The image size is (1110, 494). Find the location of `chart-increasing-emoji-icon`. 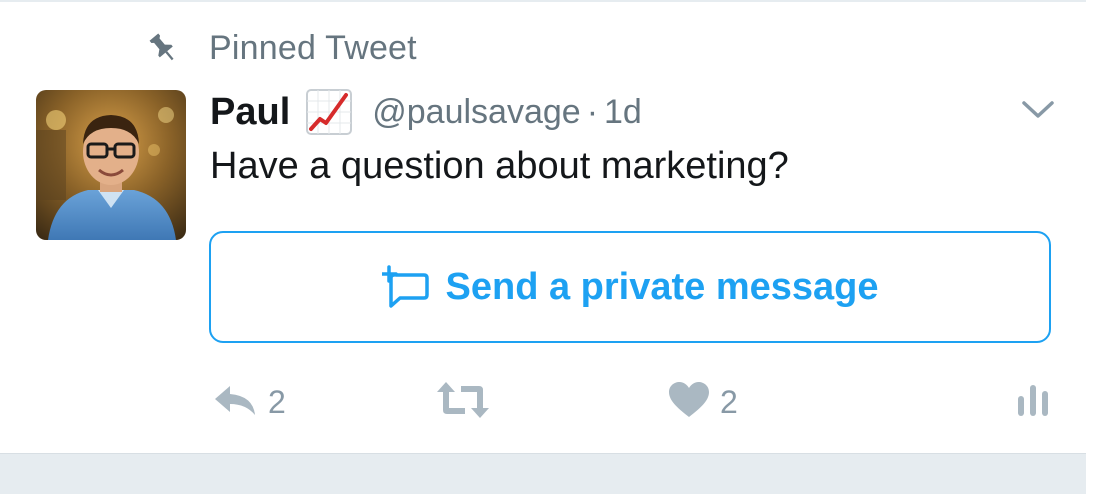

chart-increasing-emoji-icon is located at coordinates (329, 112).